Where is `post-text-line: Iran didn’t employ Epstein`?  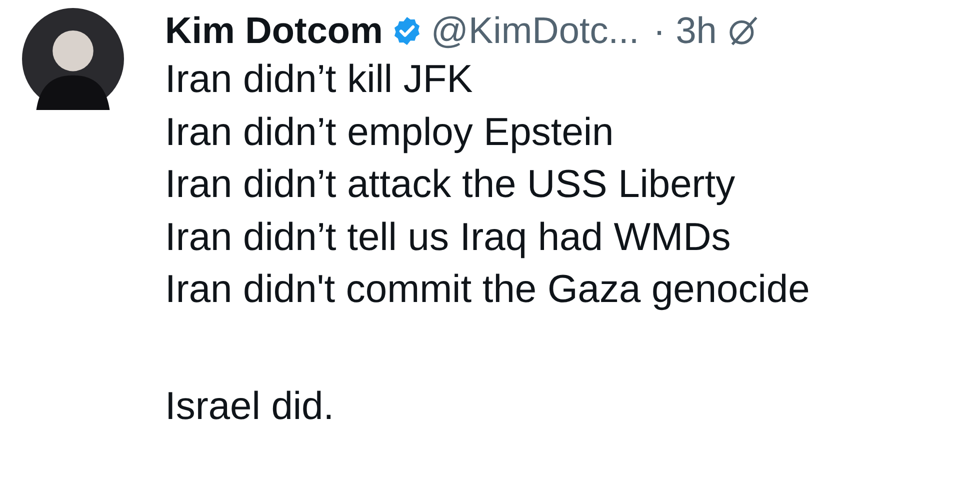
post-text-line: Iran didn’t employ Epstein is located at coordinates (390, 133).